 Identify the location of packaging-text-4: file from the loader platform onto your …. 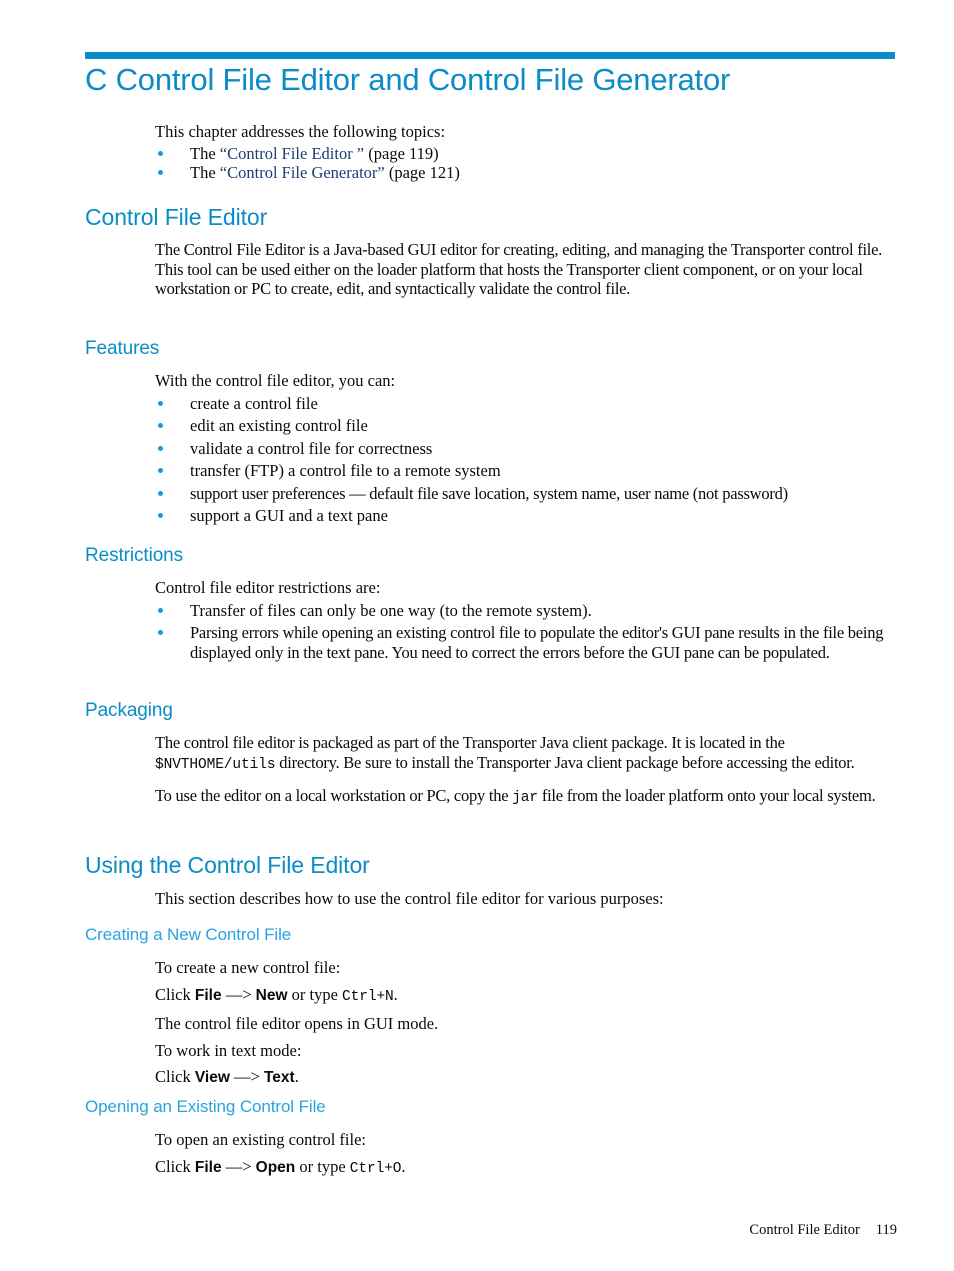
(706, 795).